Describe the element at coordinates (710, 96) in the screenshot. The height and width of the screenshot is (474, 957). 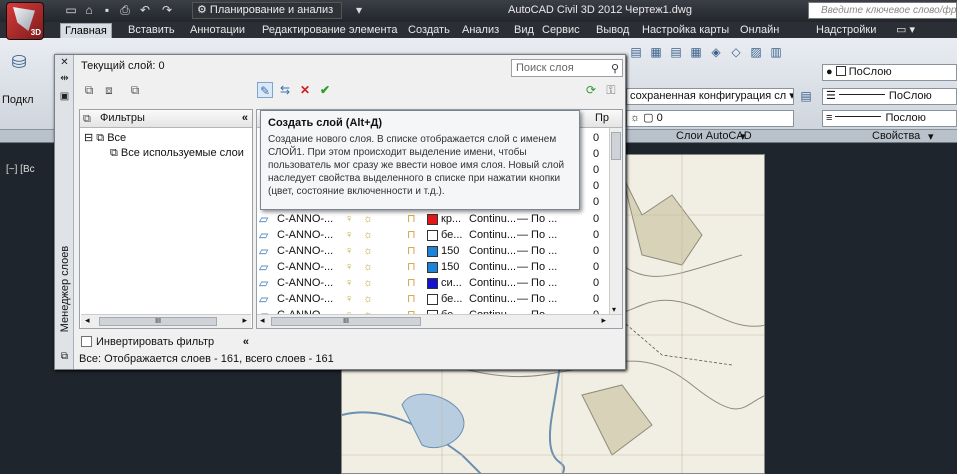
I see `saved-config-select: сохраненная конфигурация сл ▾` at that location.